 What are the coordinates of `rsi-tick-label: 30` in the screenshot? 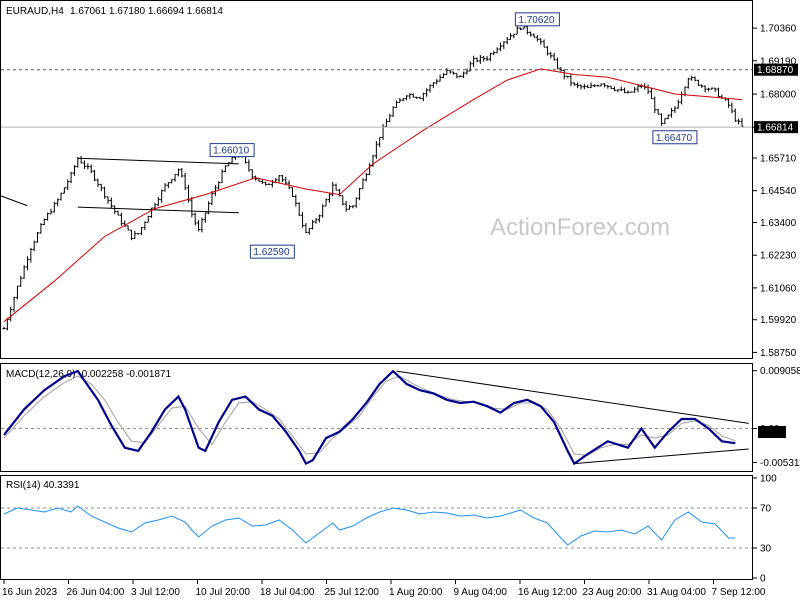 It's located at (766, 549).